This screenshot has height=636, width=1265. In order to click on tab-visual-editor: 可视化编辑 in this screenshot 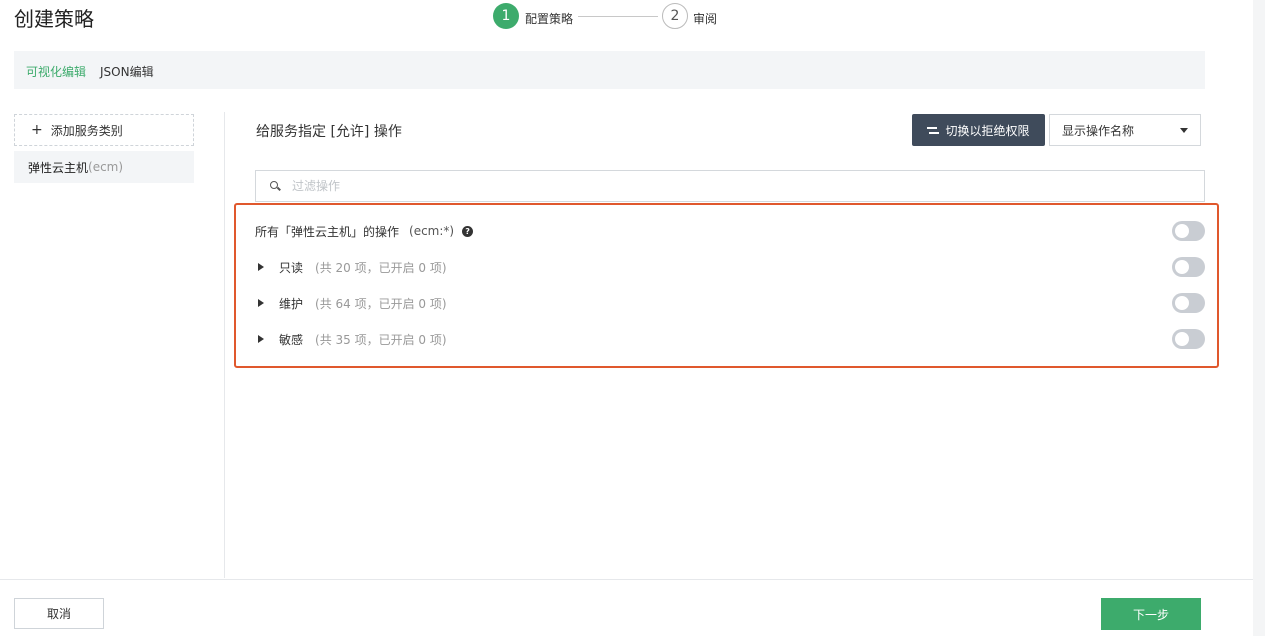, I will do `click(56, 71)`.